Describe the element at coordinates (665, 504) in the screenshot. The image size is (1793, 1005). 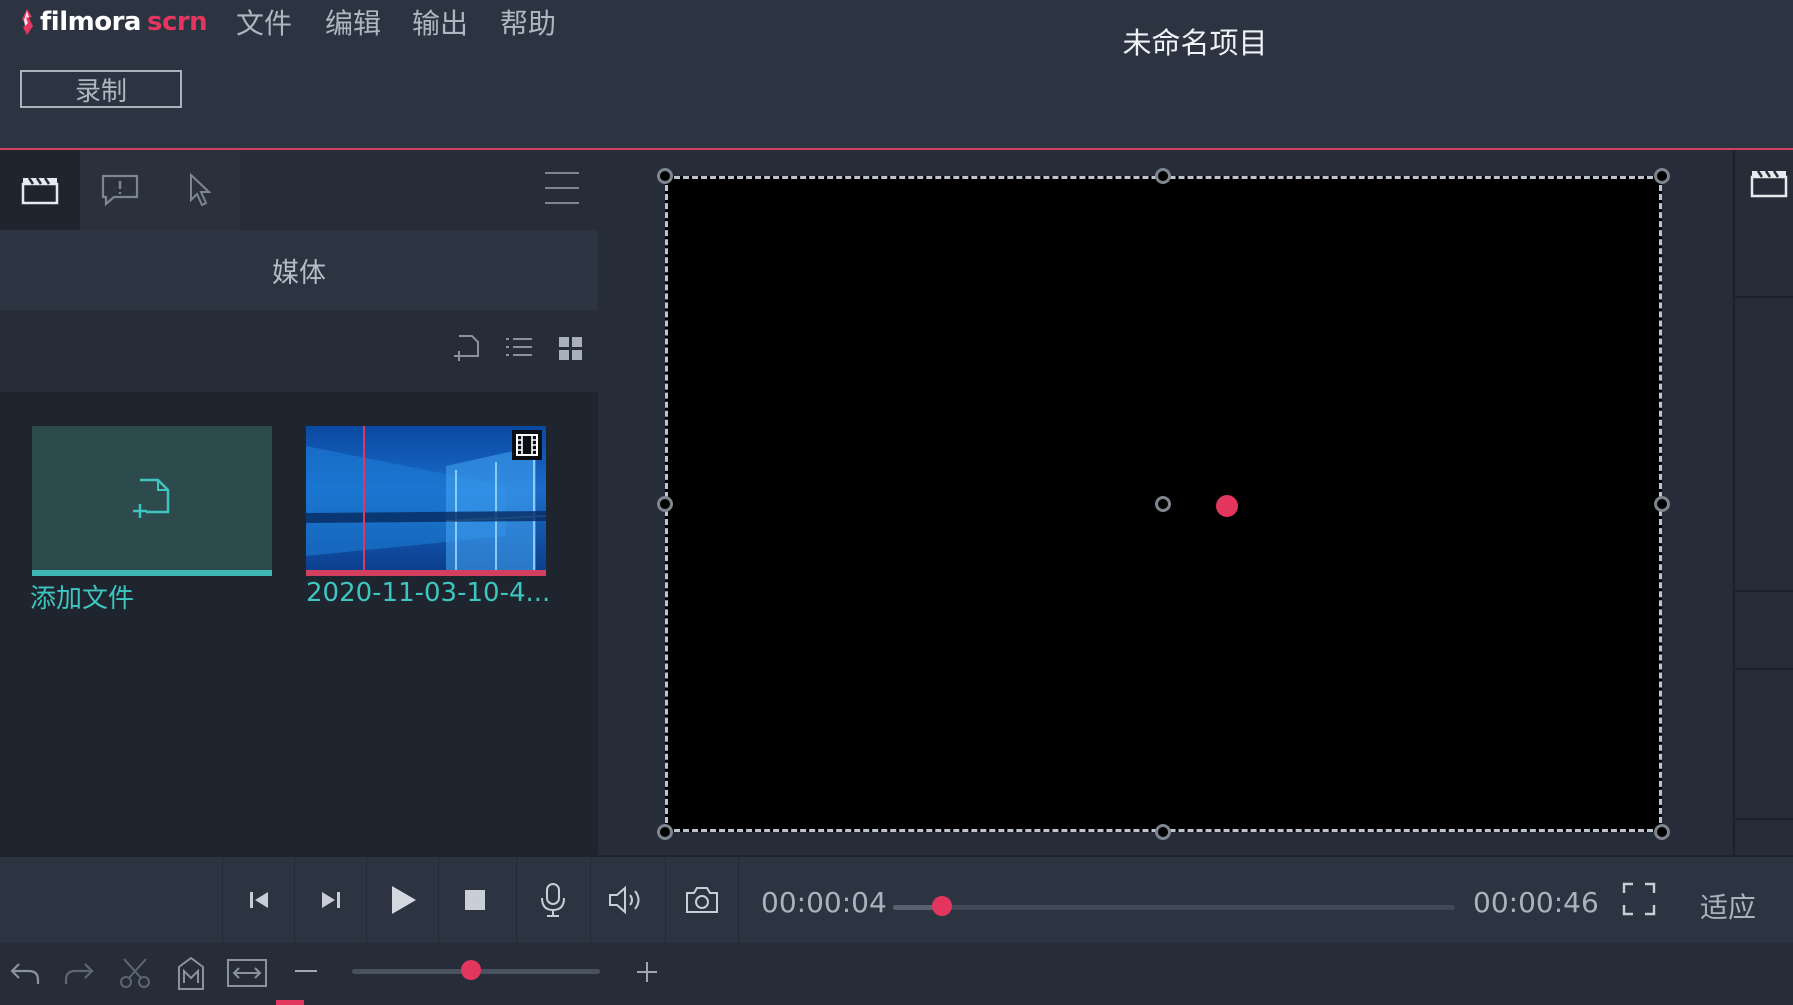
I see `resize-handle-left` at that location.